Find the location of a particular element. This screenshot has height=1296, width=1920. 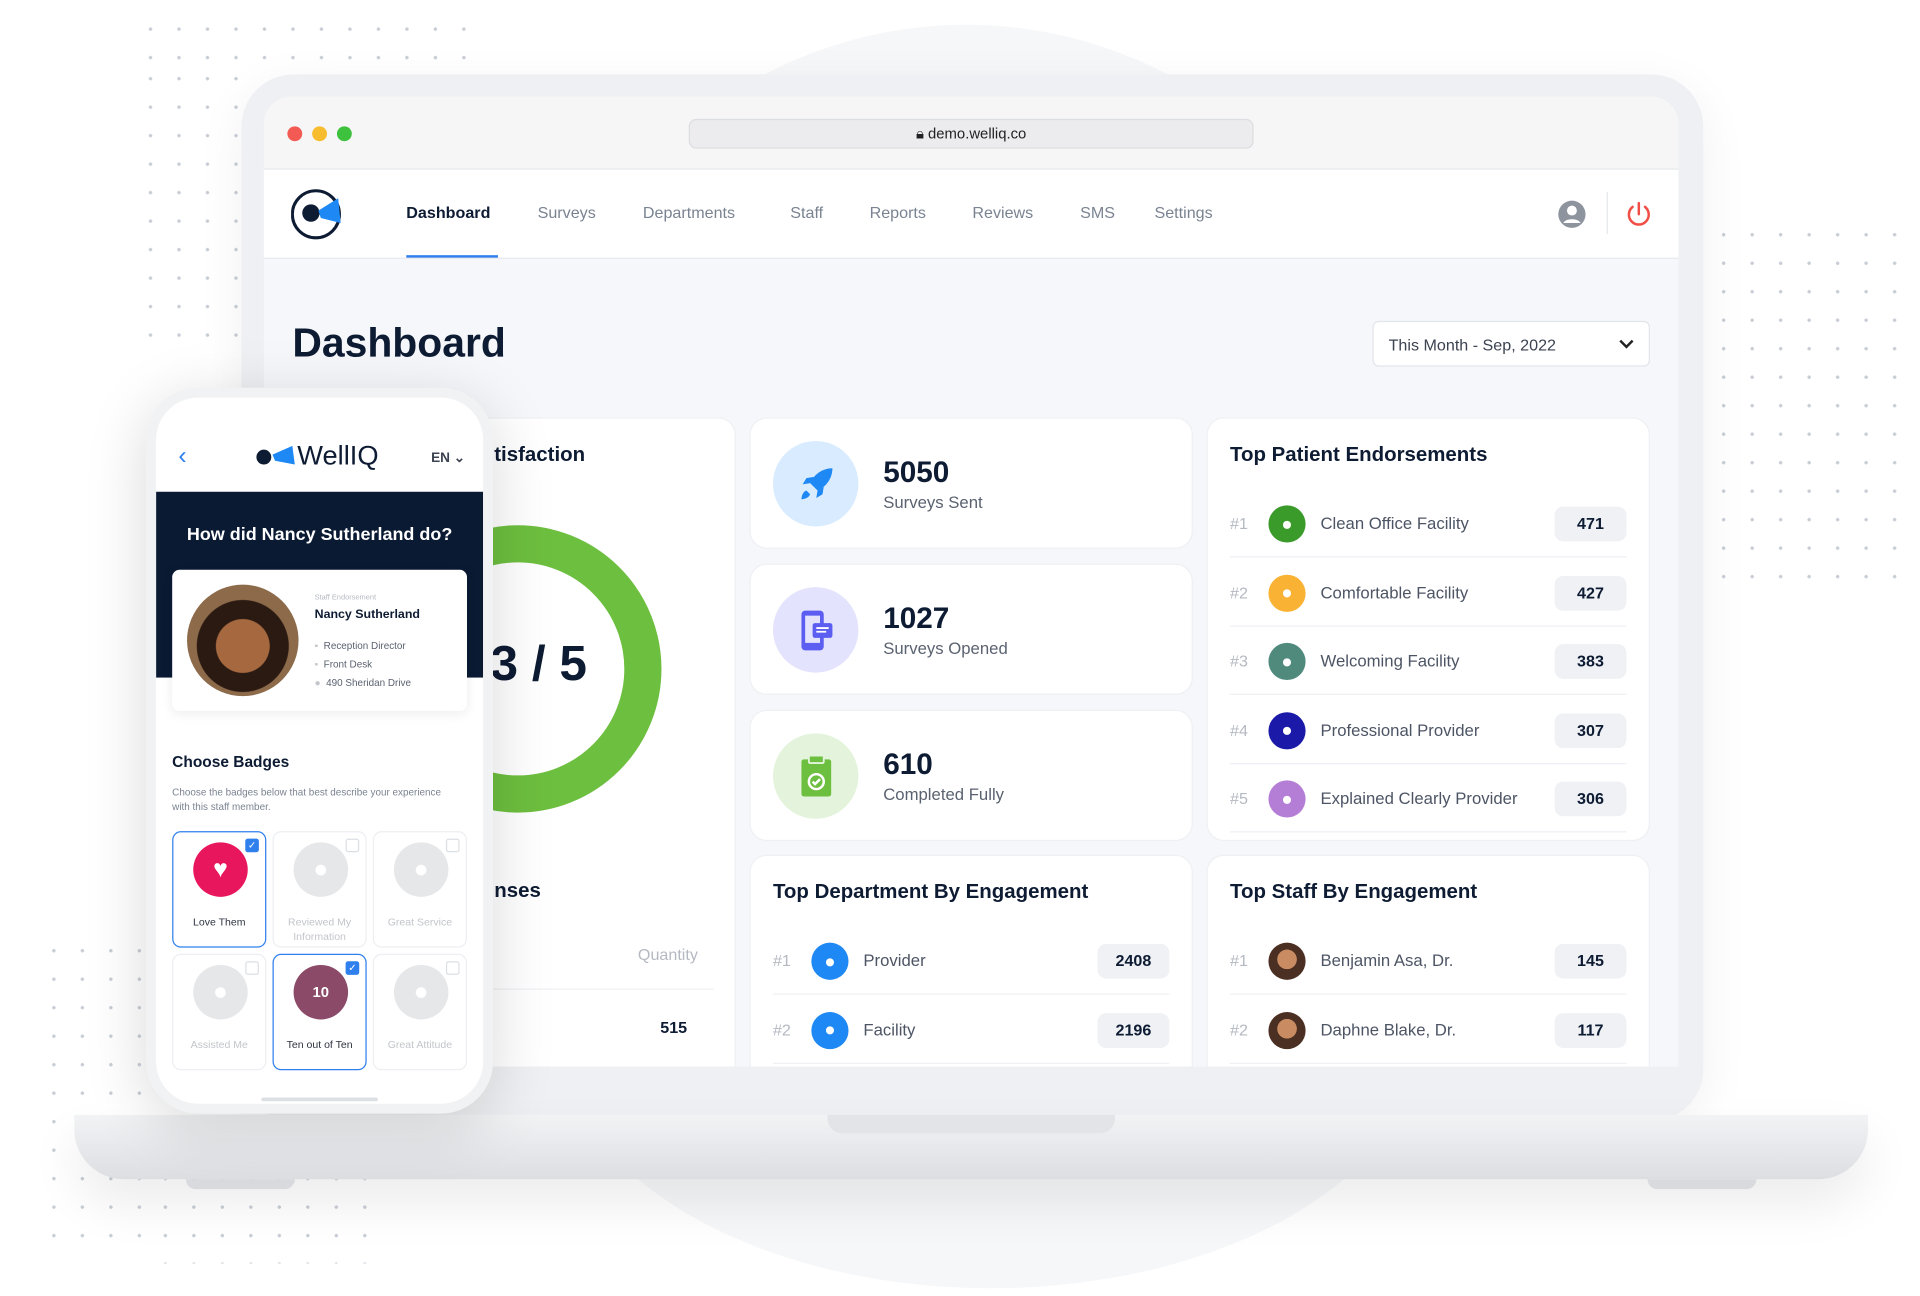

badge-option: ● Great Attitude is located at coordinates (419, 1012).